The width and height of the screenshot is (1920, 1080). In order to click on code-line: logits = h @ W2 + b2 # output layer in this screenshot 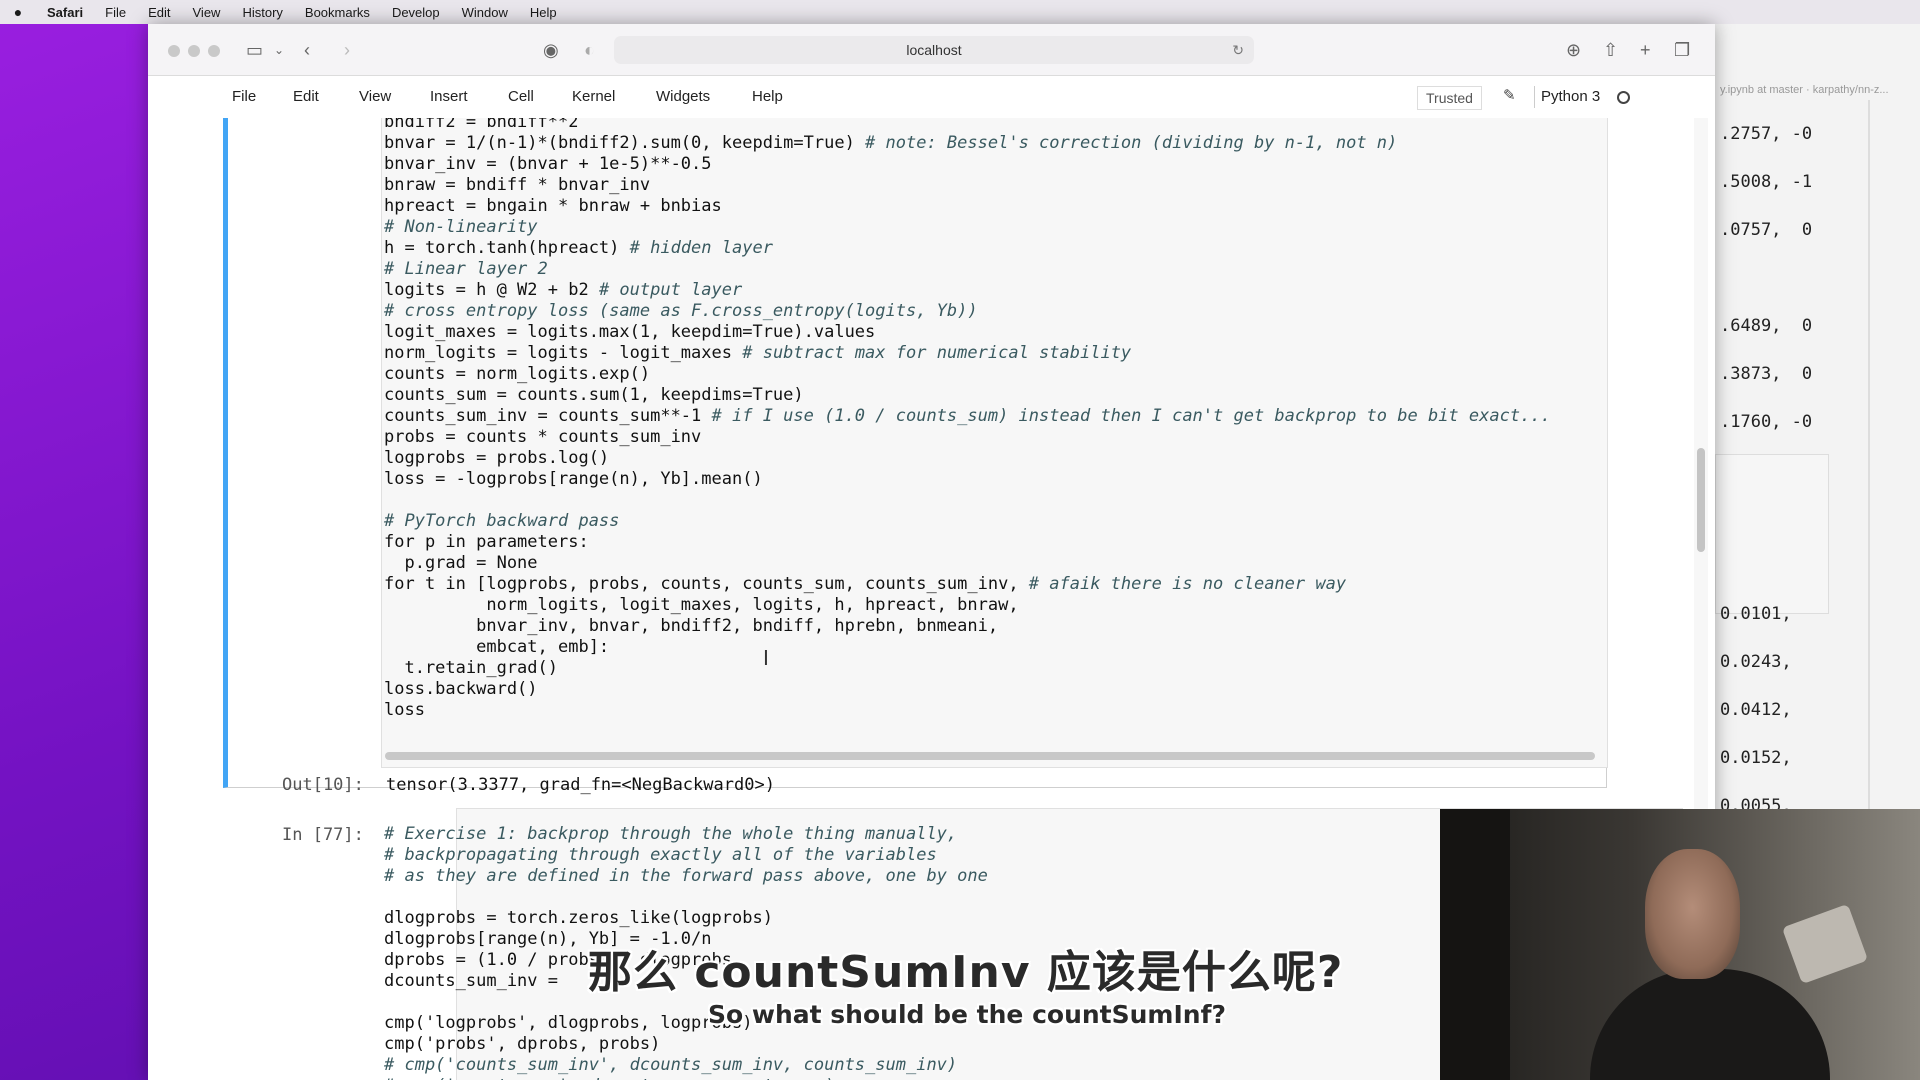, I will do `click(563, 290)`.